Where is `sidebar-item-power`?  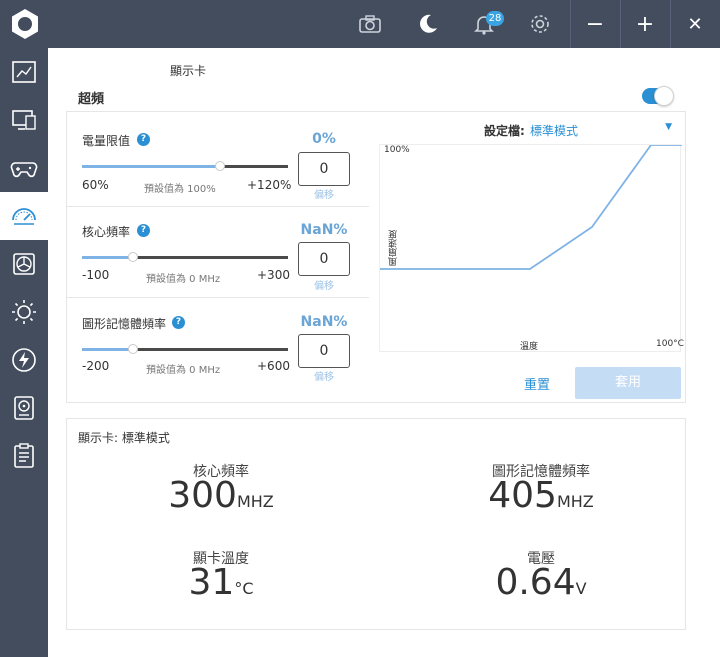
sidebar-item-power is located at coordinates (24, 360).